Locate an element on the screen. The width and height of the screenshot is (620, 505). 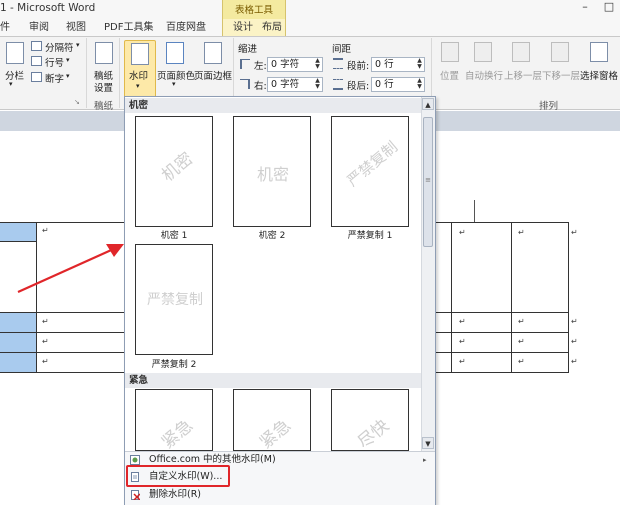
watermark-option-confidential-2: 机密 is located at coordinates (272, 171).